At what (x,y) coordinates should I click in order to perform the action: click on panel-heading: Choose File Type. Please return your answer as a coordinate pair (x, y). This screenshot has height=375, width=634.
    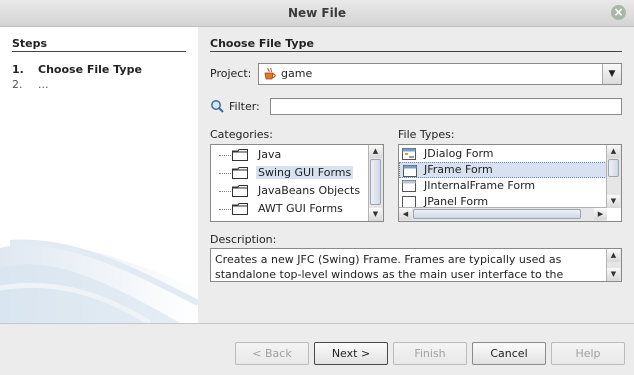
    Looking at the image, I should click on (262, 43).